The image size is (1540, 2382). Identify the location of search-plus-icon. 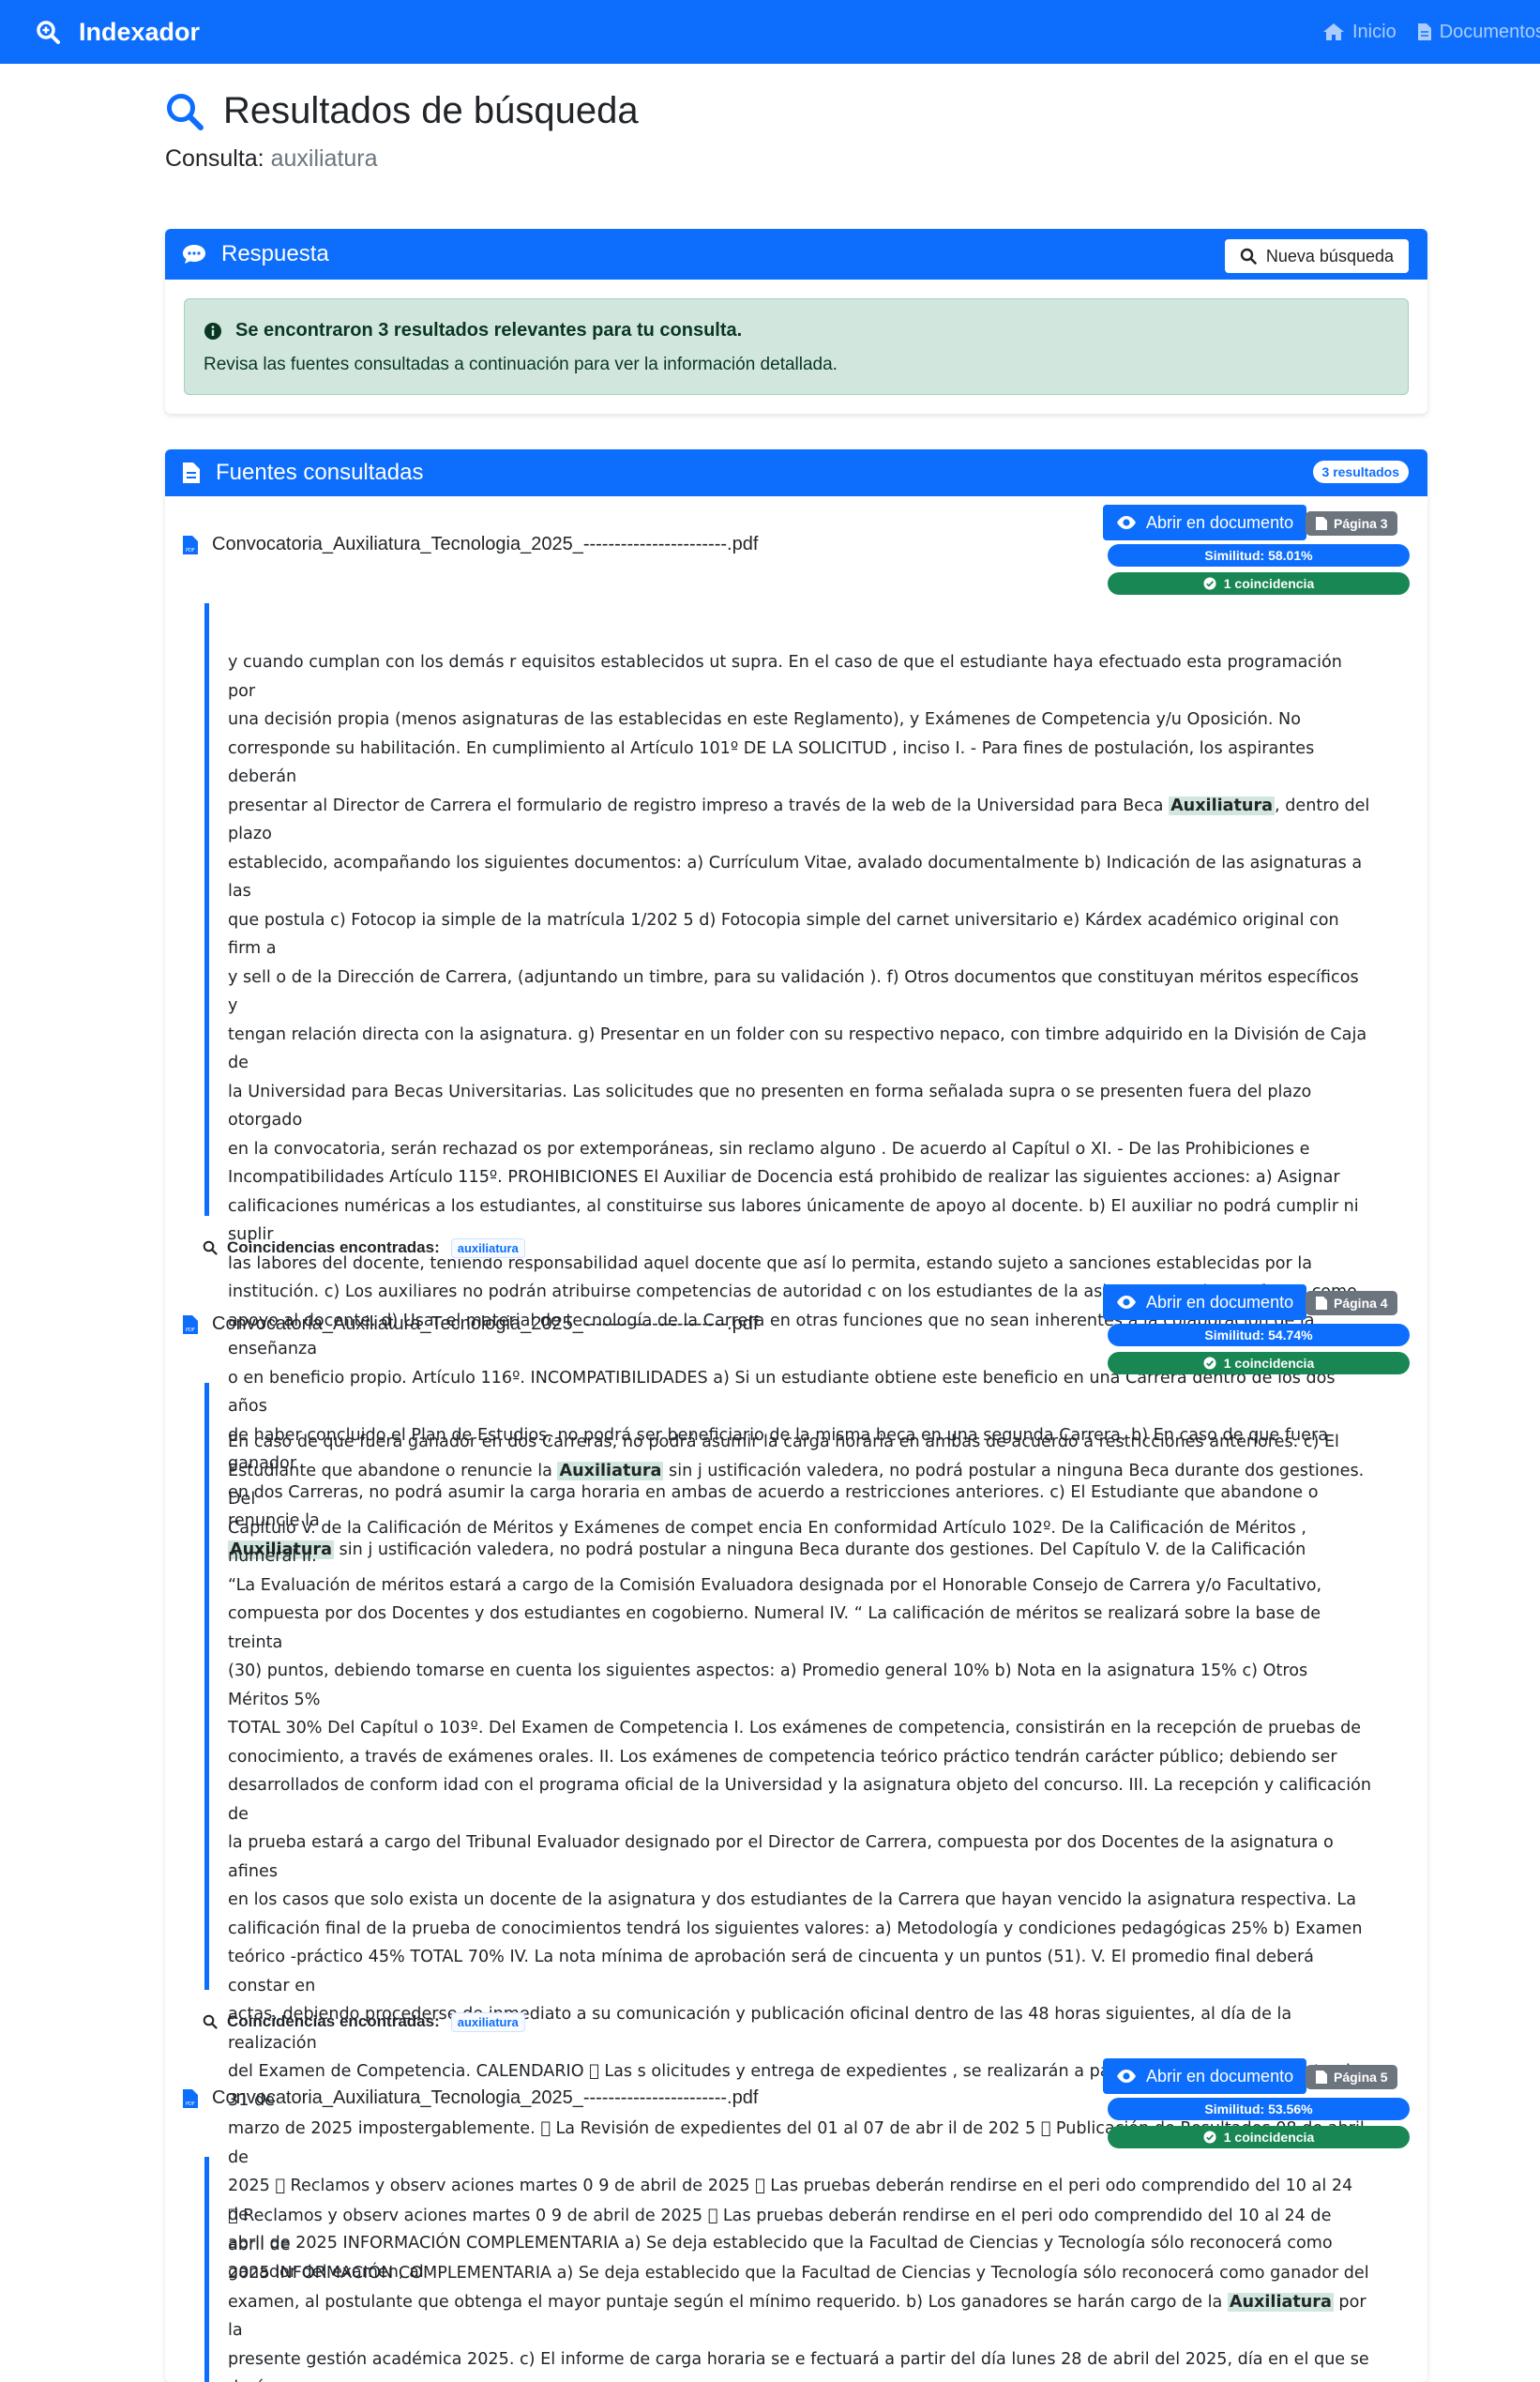
(48, 32).